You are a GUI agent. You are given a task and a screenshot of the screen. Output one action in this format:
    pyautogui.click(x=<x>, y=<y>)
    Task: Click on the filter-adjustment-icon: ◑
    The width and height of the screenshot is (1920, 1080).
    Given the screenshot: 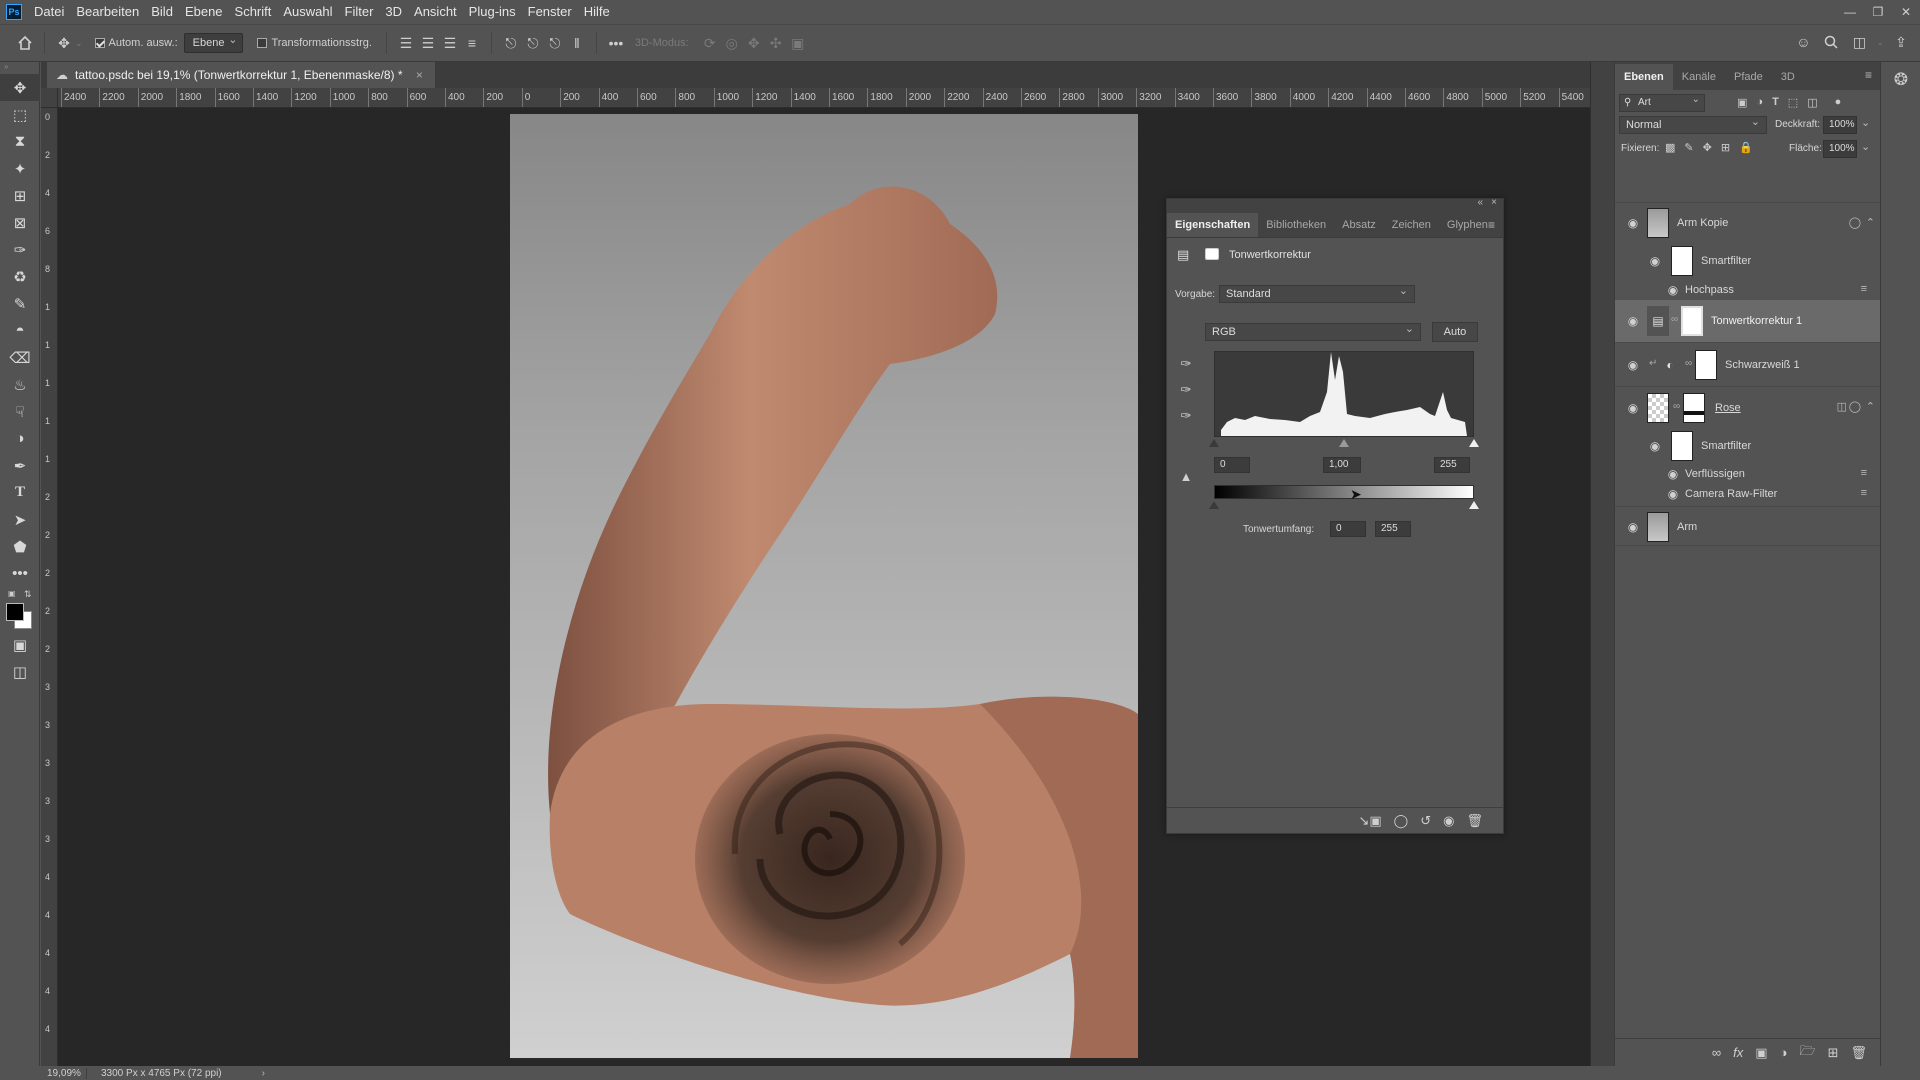 What is the action you would take?
    pyautogui.click(x=1759, y=102)
    